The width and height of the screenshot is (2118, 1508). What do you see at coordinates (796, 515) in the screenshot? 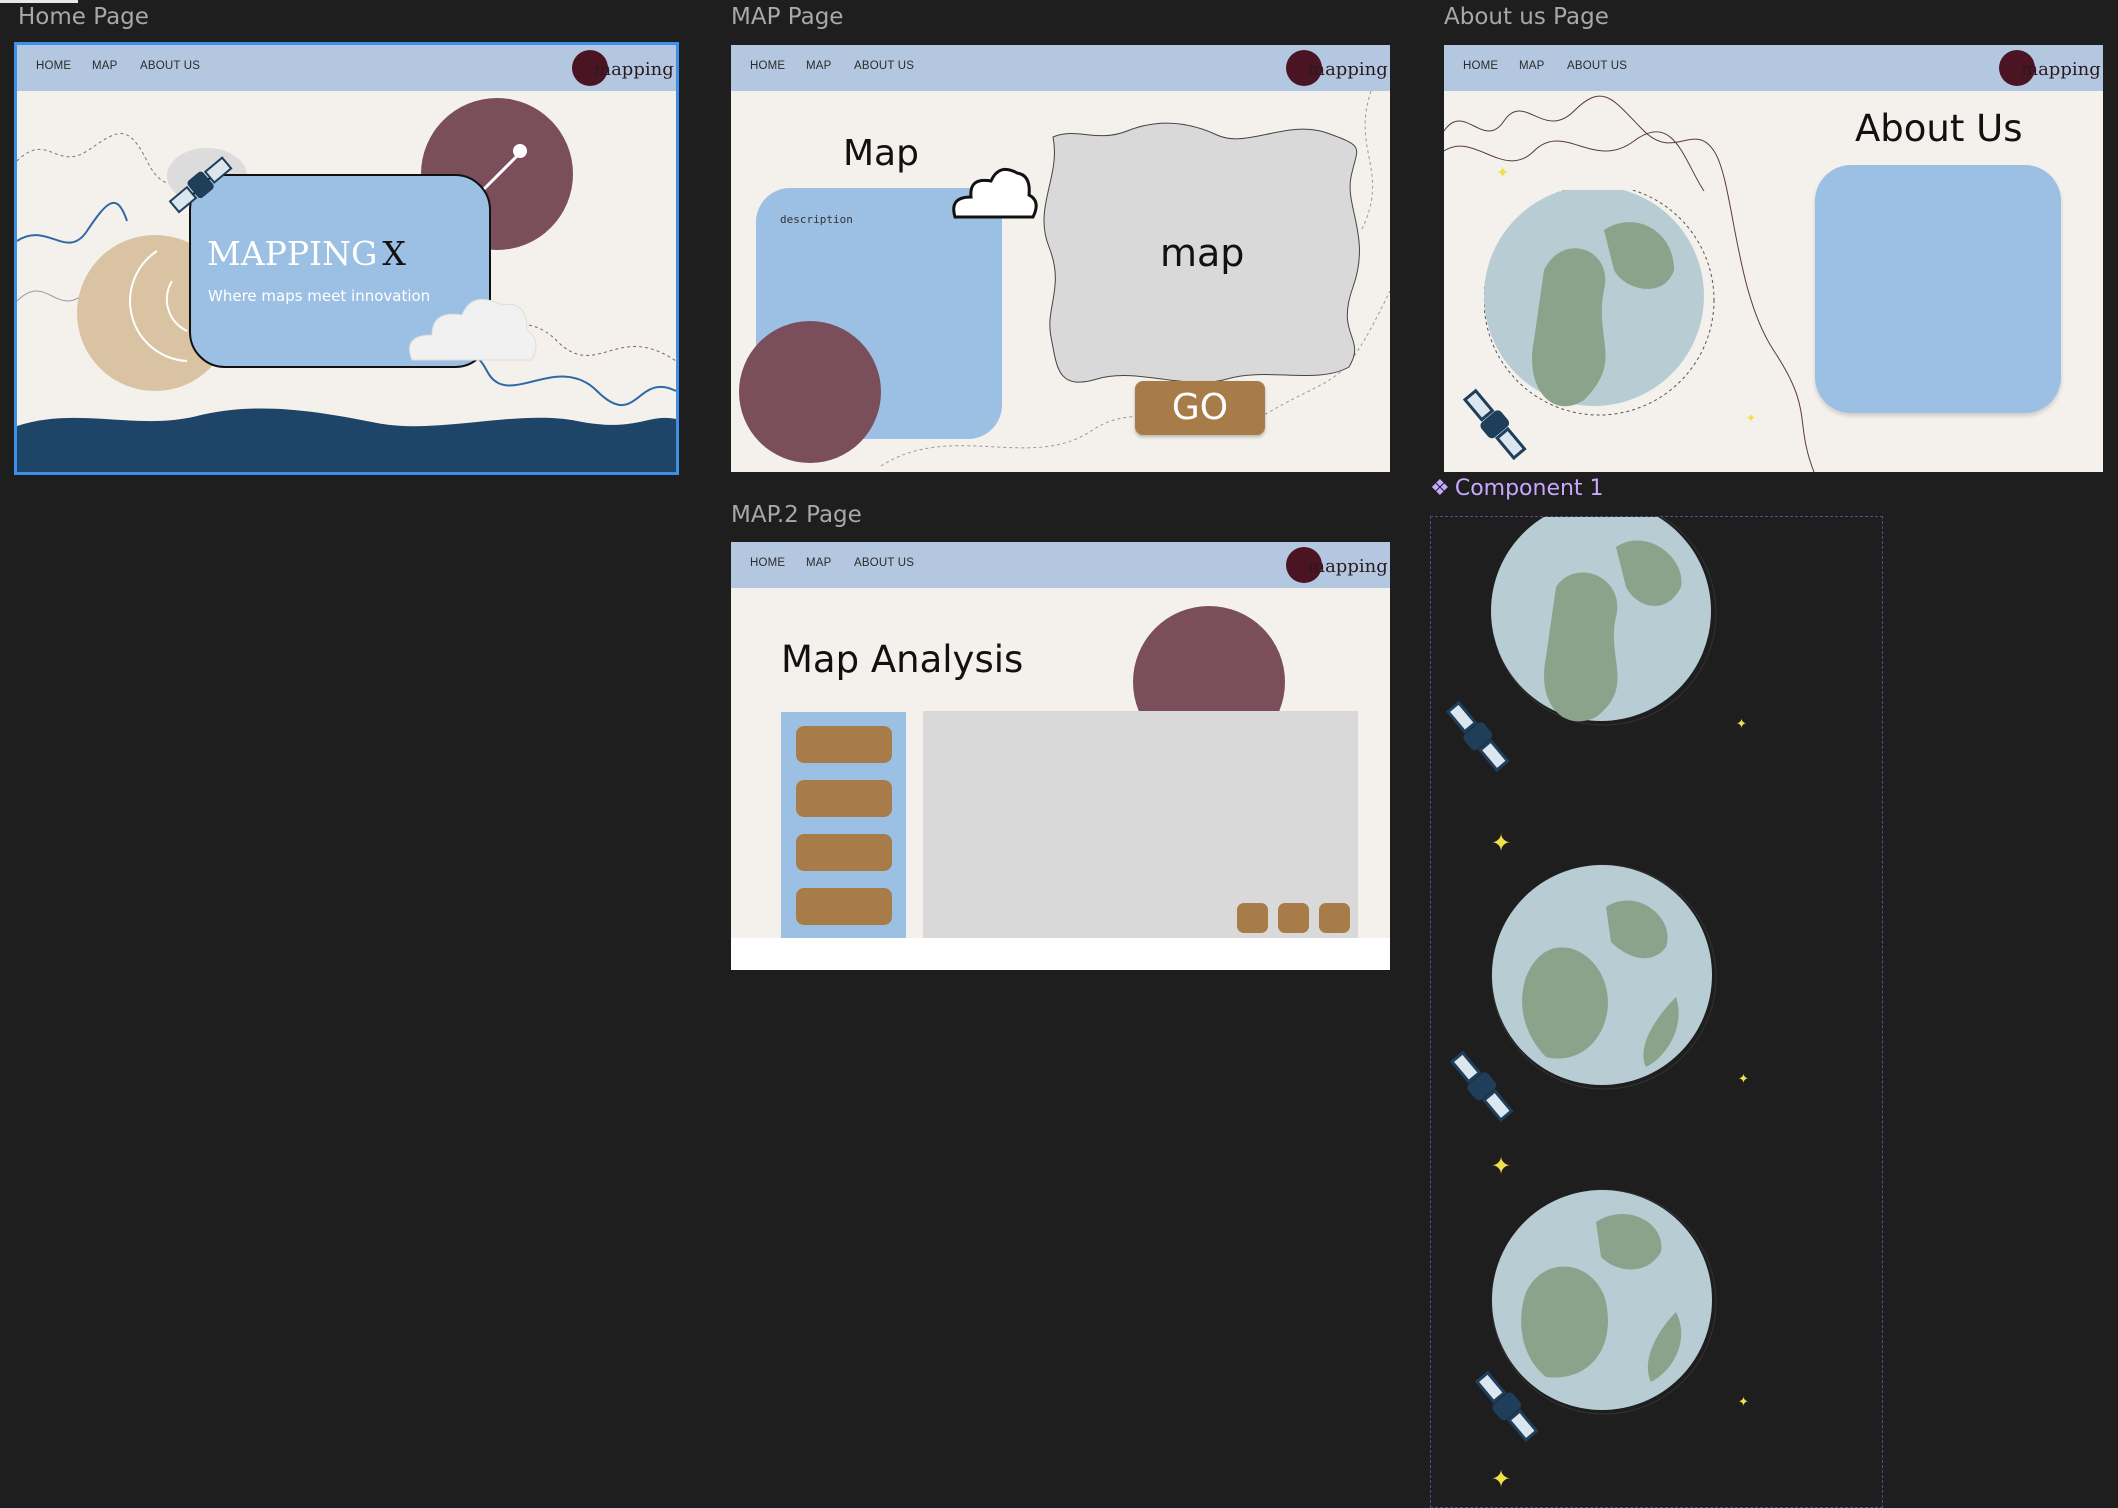
I see `frame-label-map2: MAP.2 Page` at bounding box center [796, 515].